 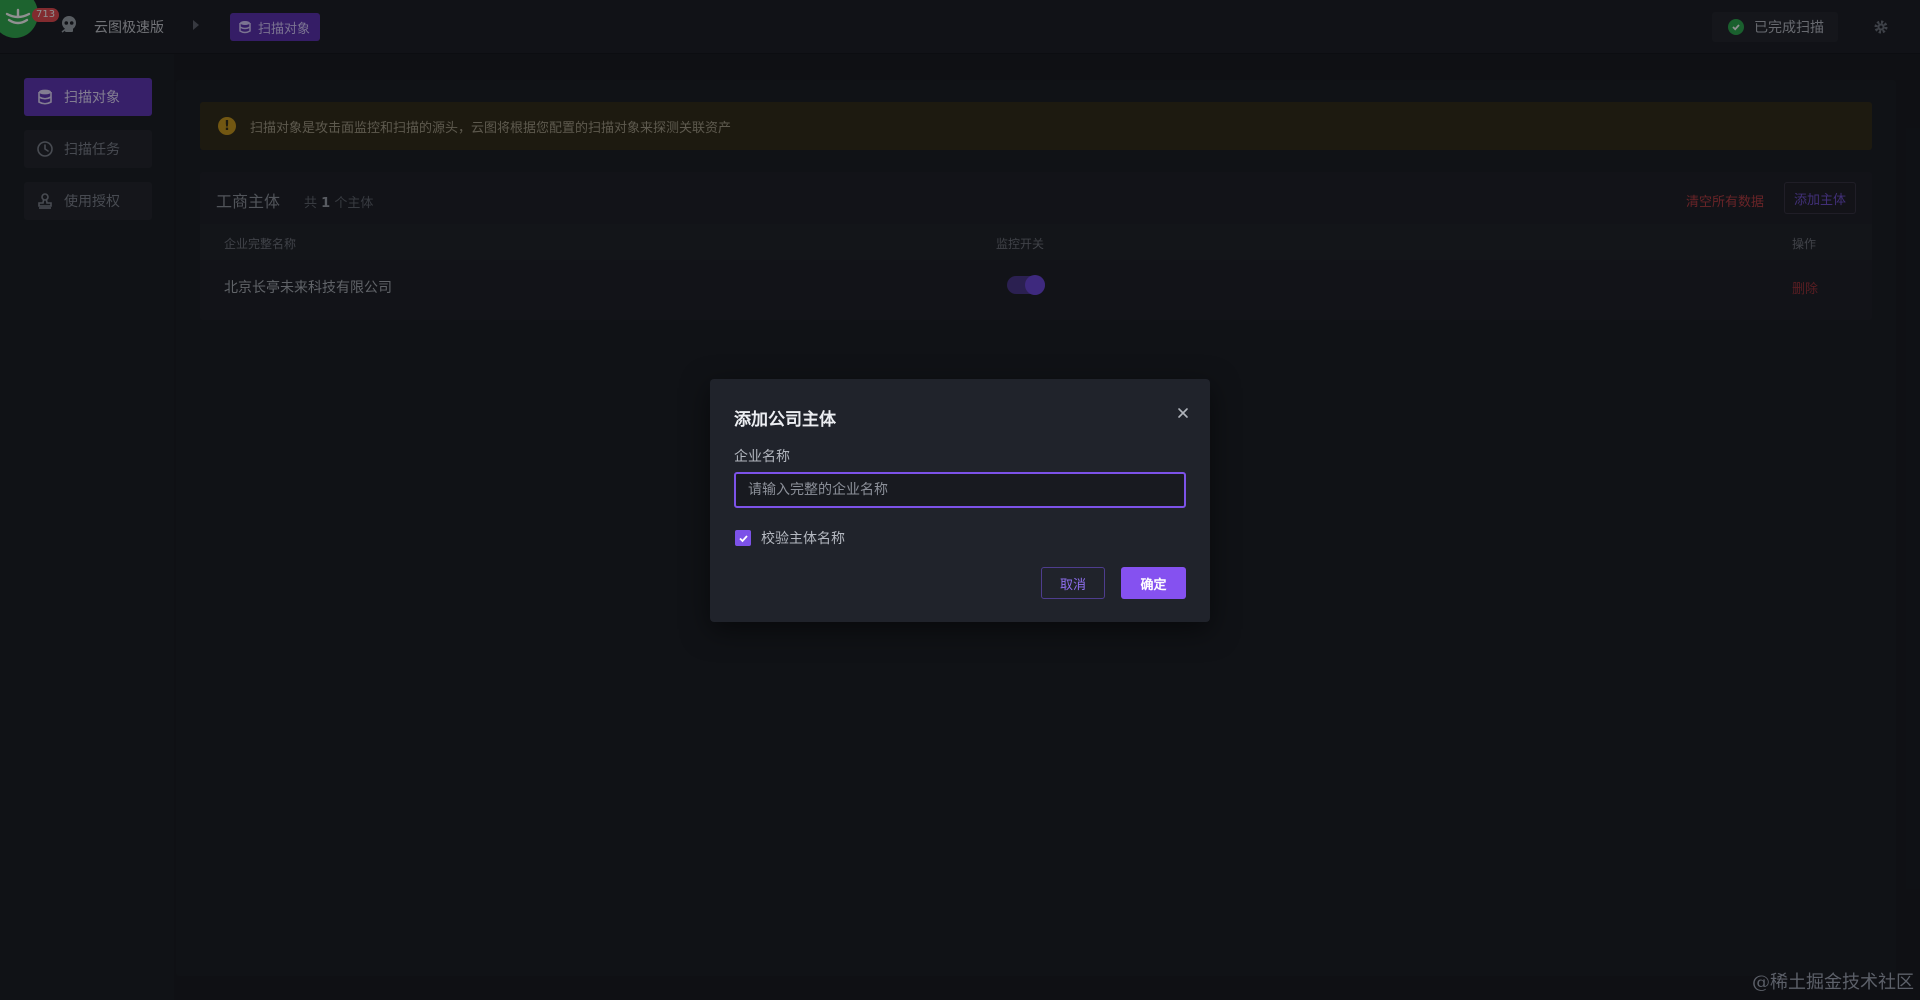 I want to click on validate-name-option: 校验主体名称, so click(x=790, y=538).